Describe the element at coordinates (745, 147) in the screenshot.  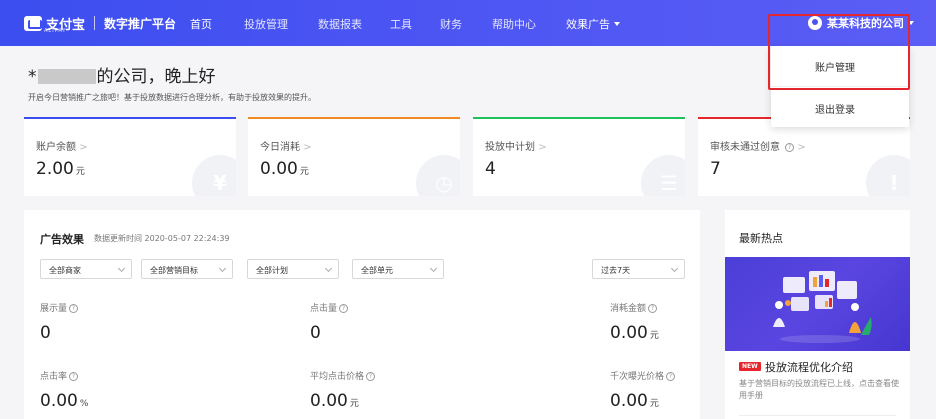
I see `card-title-text: 审核未通过创意` at that location.